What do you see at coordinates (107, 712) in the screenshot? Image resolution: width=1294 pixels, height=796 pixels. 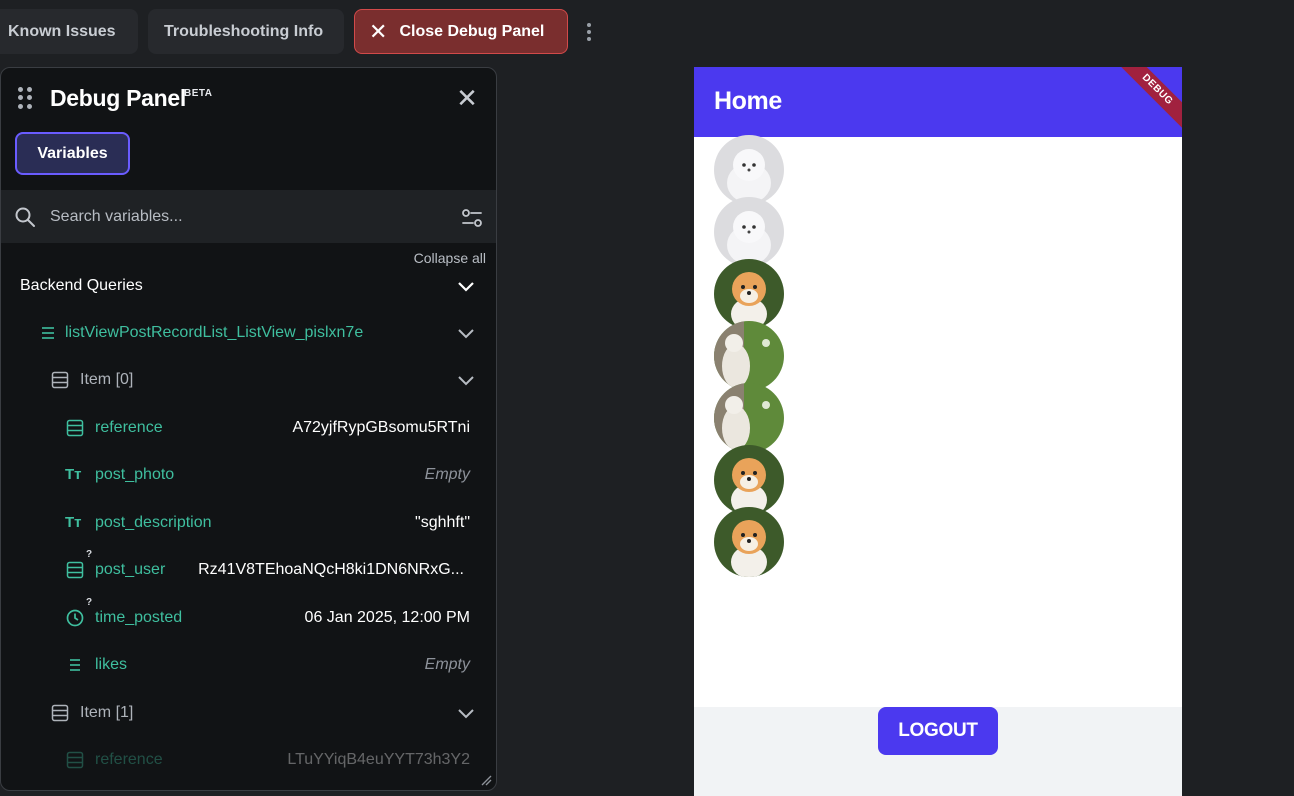 I see `item-label: Item [1]` at bounding box center [107, 712].